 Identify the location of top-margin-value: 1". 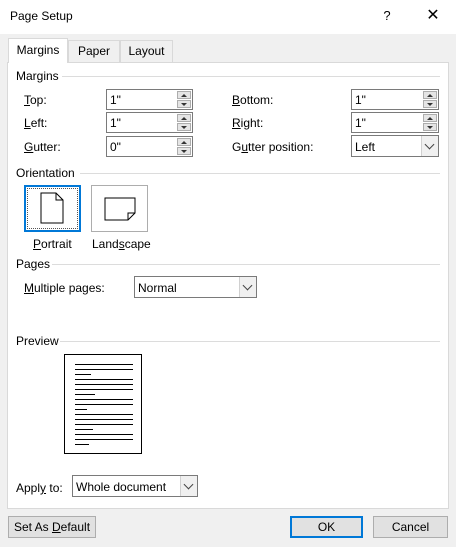
(115, 100).